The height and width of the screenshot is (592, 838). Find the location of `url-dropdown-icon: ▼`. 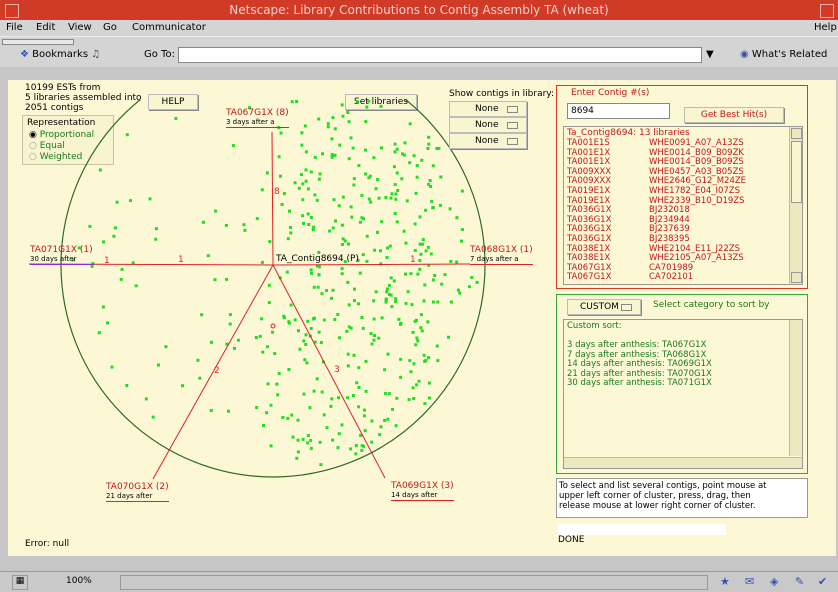

url-dropdown-icon: ▼ is located at coordinates (710, 54).